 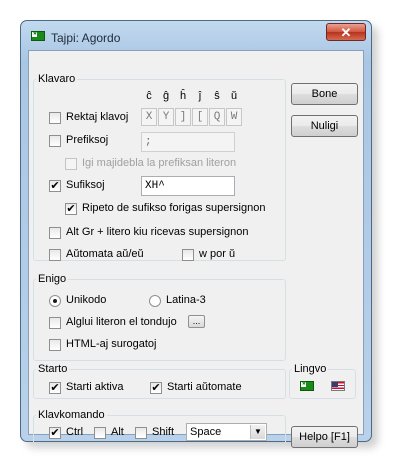 I want to click on klavkomando-group-label: Klavkomando, so click(x=71, y=415).